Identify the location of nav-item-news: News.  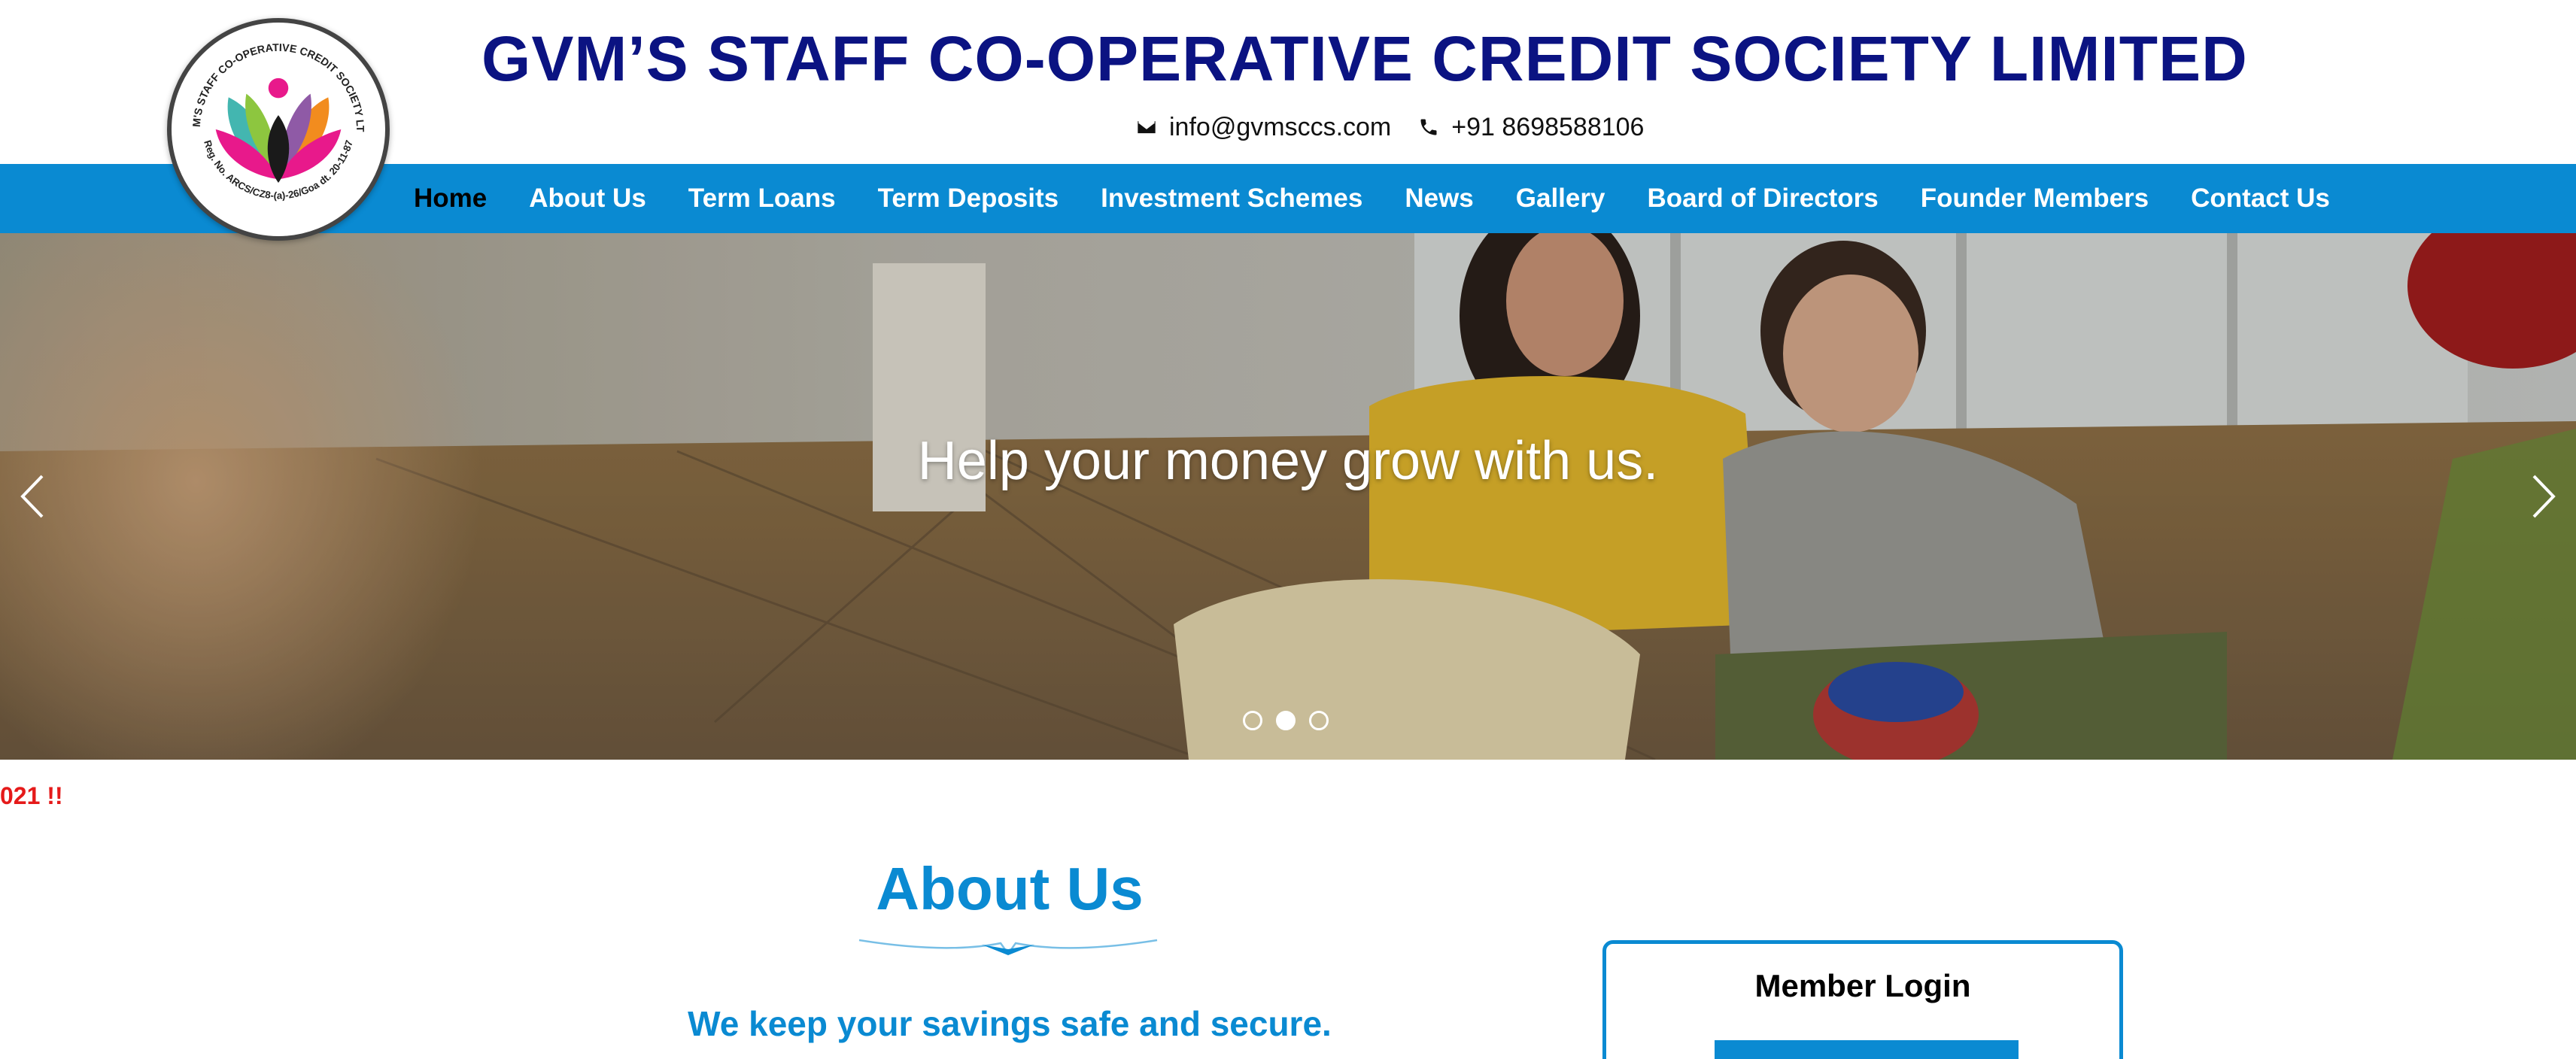
(1439, 198).